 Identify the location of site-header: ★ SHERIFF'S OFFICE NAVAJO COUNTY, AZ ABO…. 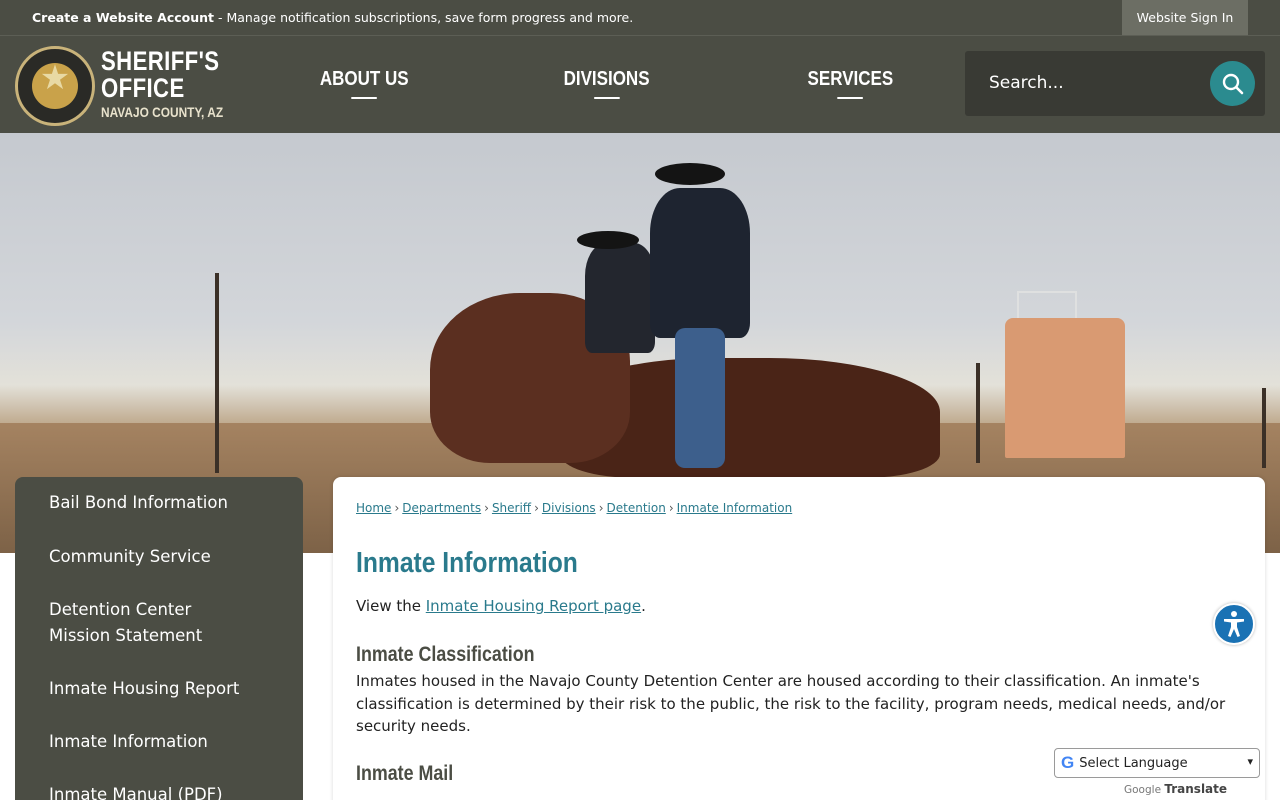
(640, 84).